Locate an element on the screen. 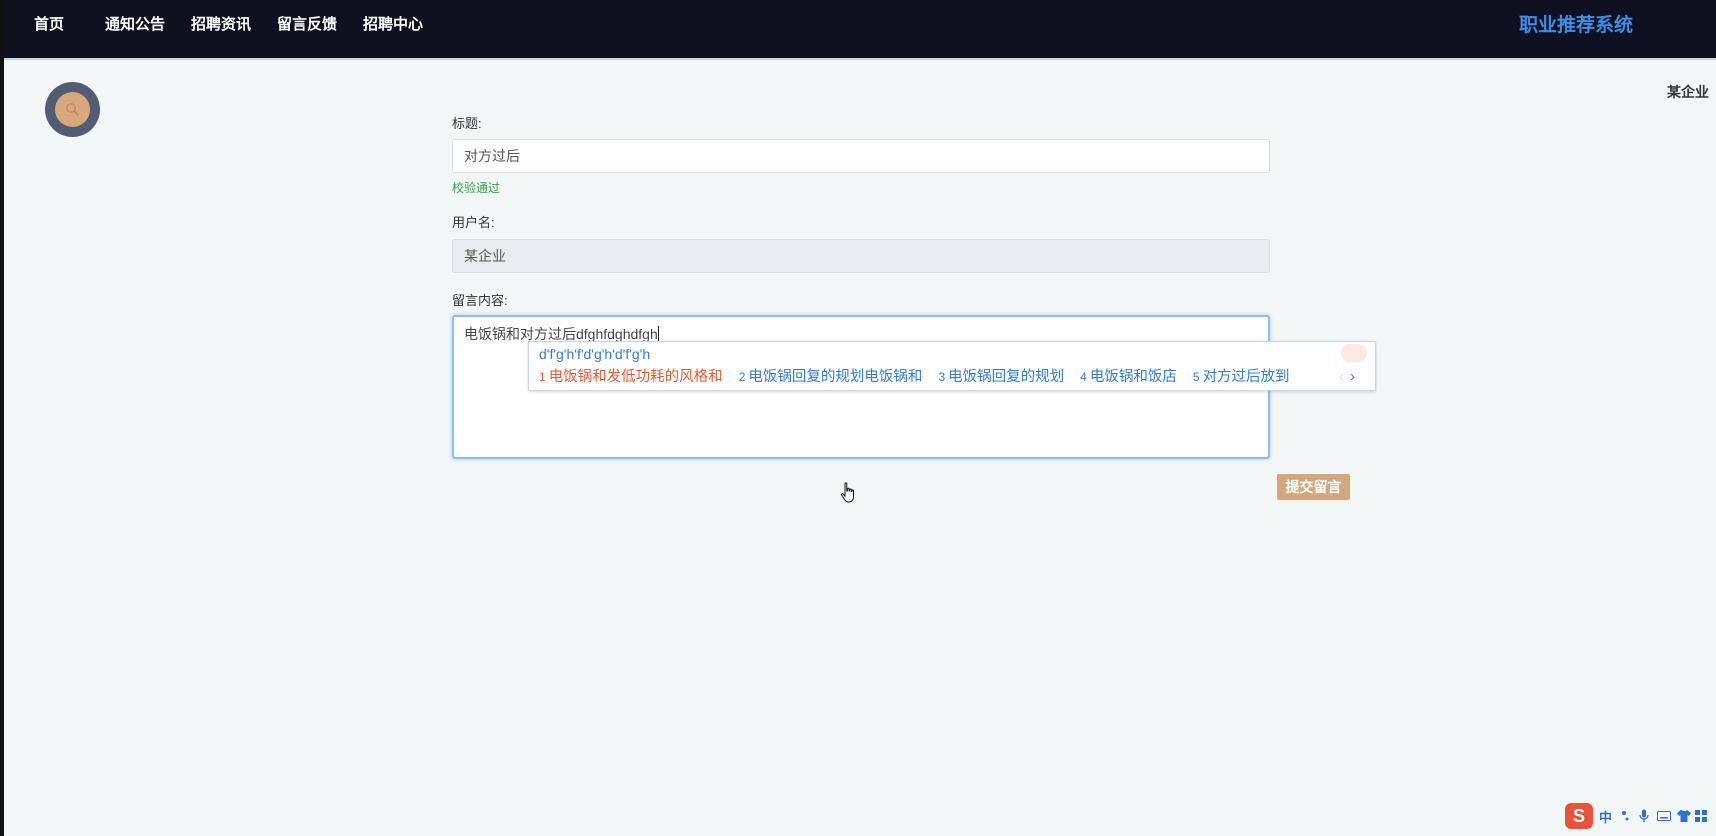 The height and width of the screenshot is (836, 1716). nav-item-notices: 通知公告 is located at coordinates (135, 25).